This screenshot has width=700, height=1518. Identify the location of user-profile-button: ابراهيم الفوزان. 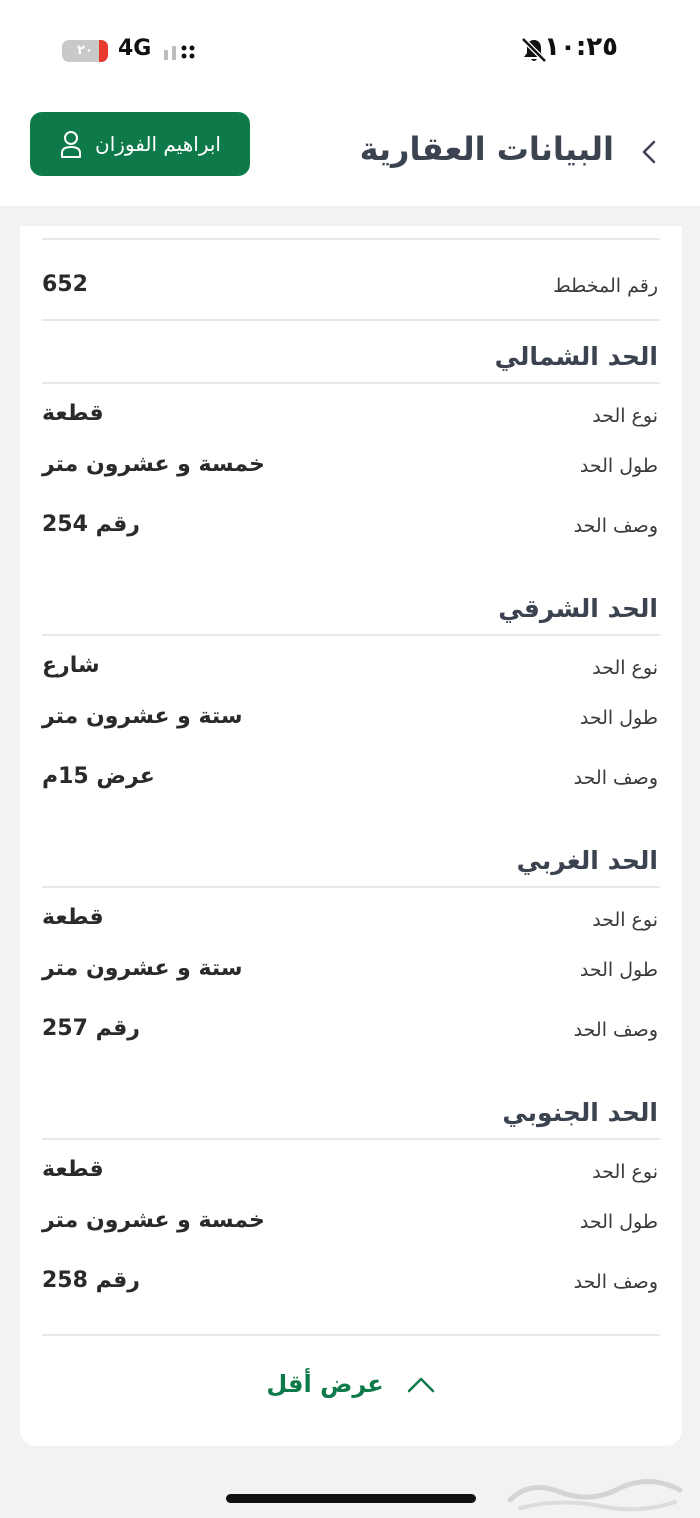
(140, 144).